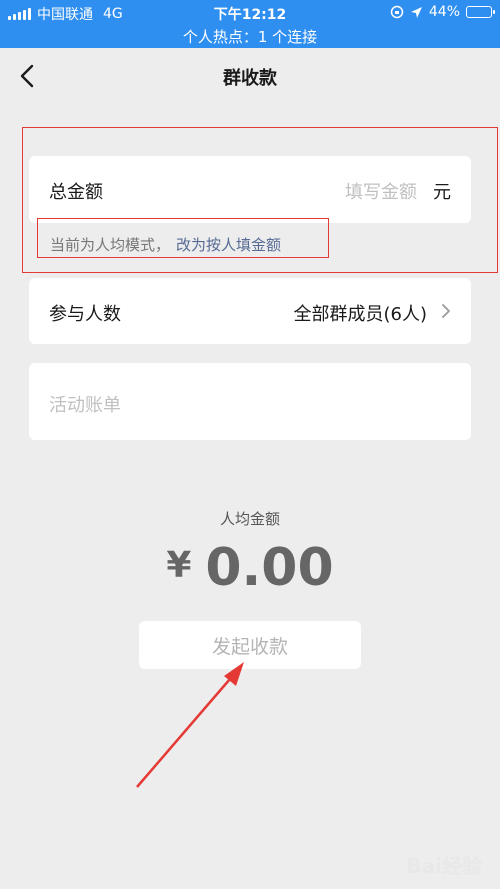  I want to click on participants-row: 参与人数 全部群成员(6人), so click(250, 311).